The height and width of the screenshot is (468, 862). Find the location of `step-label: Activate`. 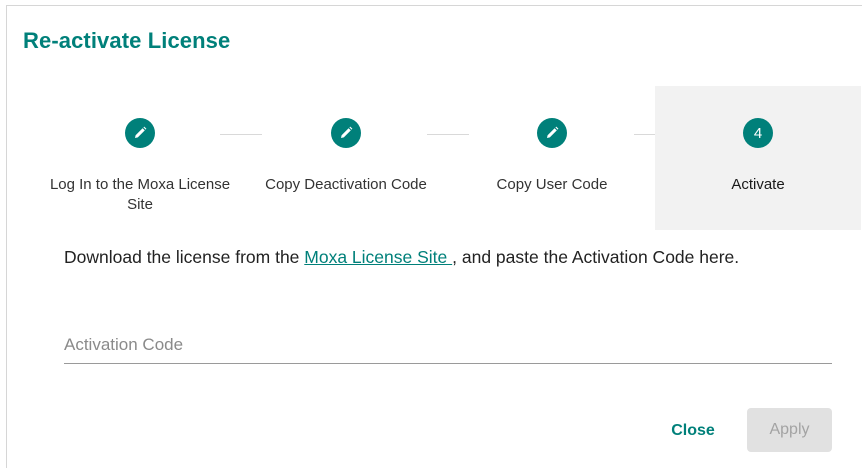

step-label: Activate is located at coordinates (758, 184).